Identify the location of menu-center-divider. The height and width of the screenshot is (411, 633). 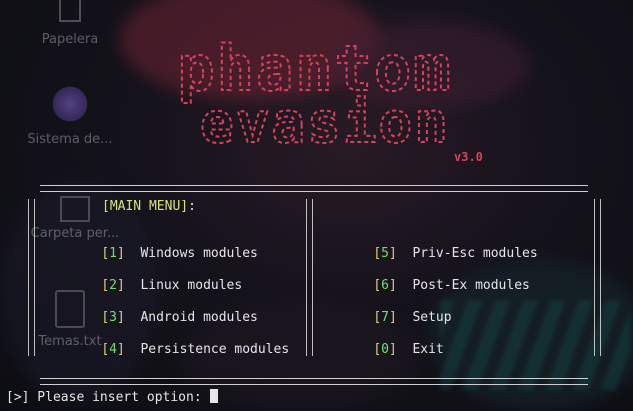
(309, 277).